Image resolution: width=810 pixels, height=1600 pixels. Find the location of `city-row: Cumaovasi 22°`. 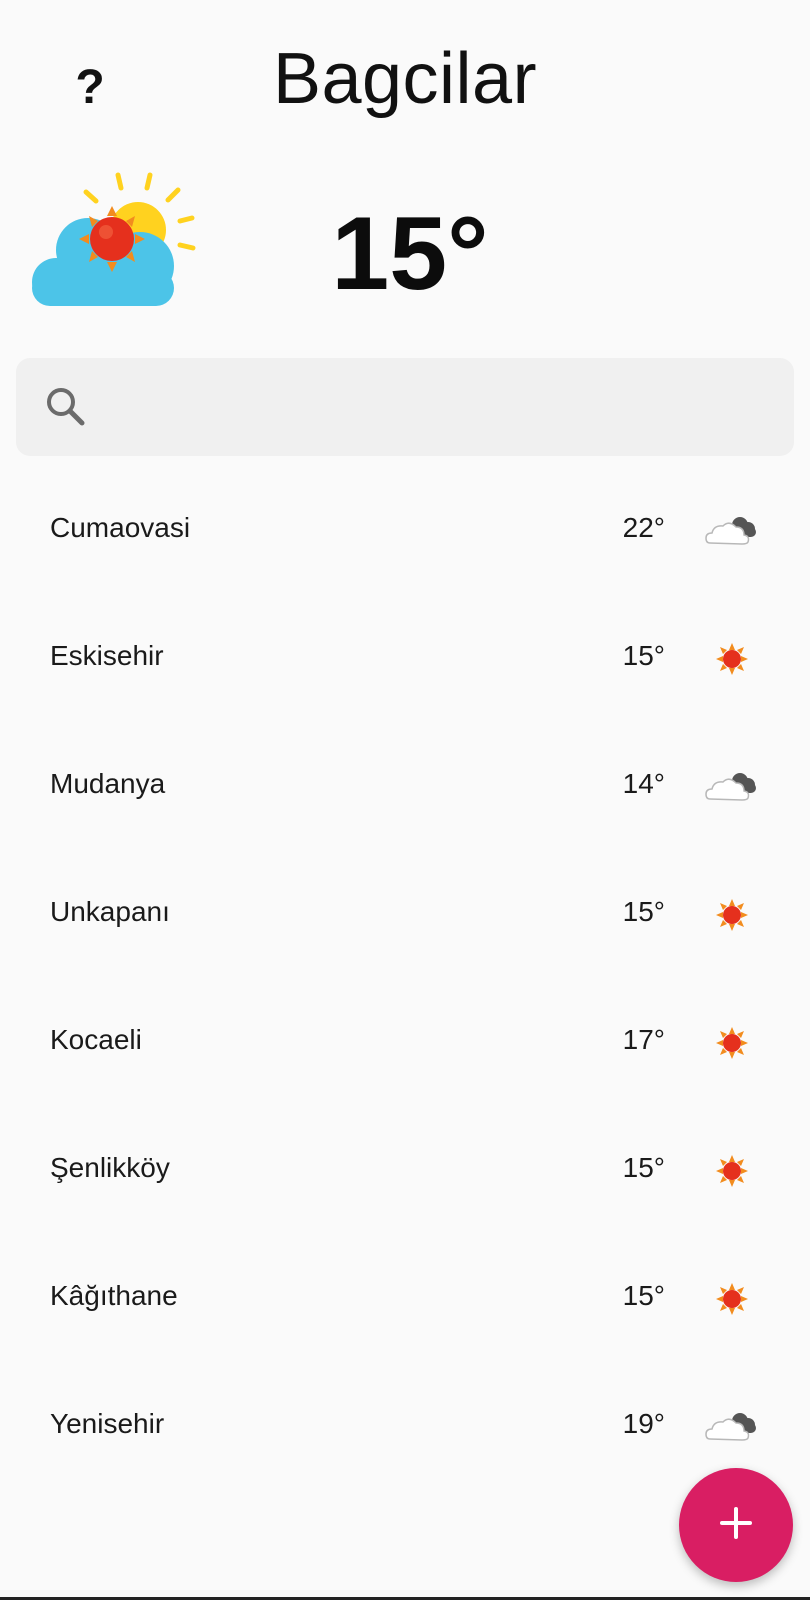

city-row: Cumaovasi 22° is located at coordinates (405, 530).